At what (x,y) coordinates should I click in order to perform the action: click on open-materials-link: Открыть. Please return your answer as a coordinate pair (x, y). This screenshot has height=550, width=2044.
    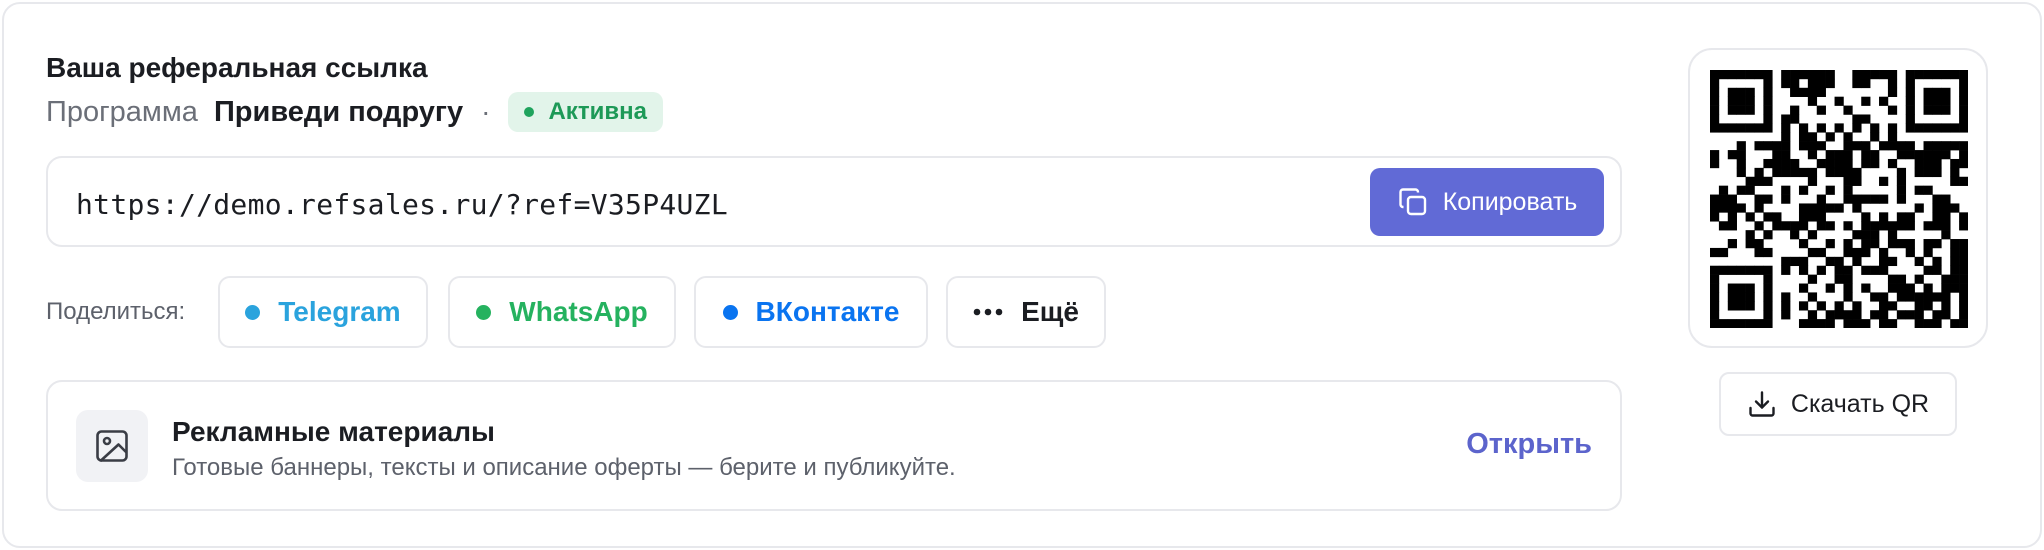
    Looking at the image, I should click on (1529, 444).